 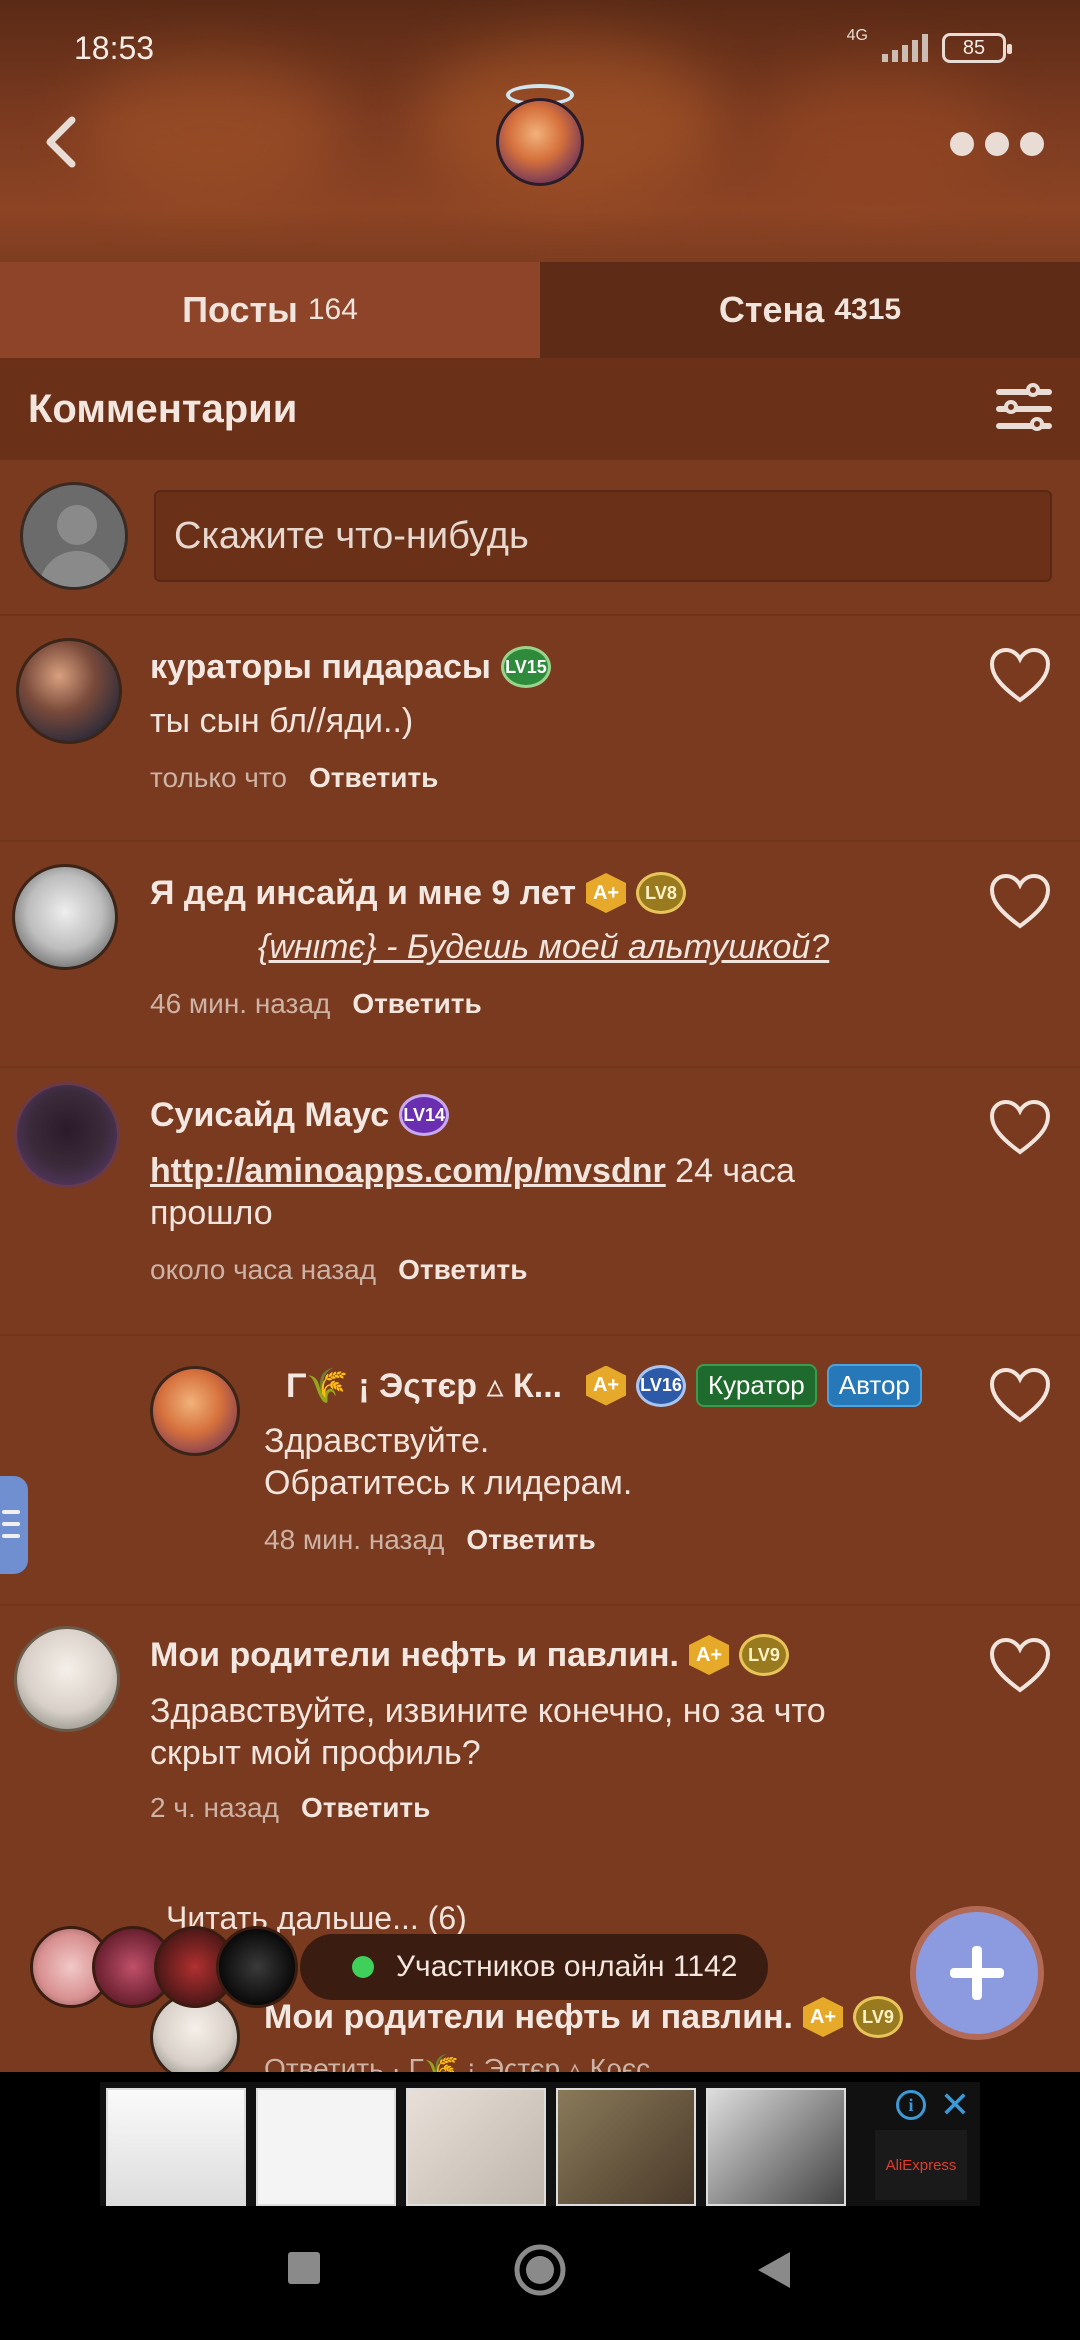 I want to click on comment-author: кураторы пидарасы LV15, so click(x=350, y=667).